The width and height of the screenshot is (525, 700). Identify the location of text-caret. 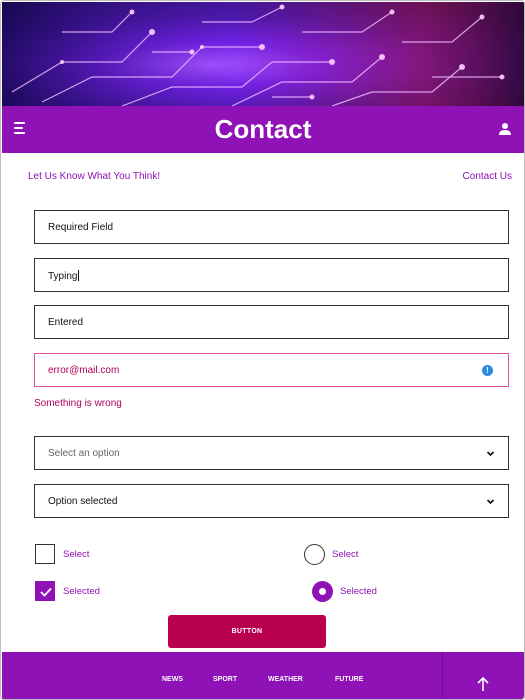
(79, 275).